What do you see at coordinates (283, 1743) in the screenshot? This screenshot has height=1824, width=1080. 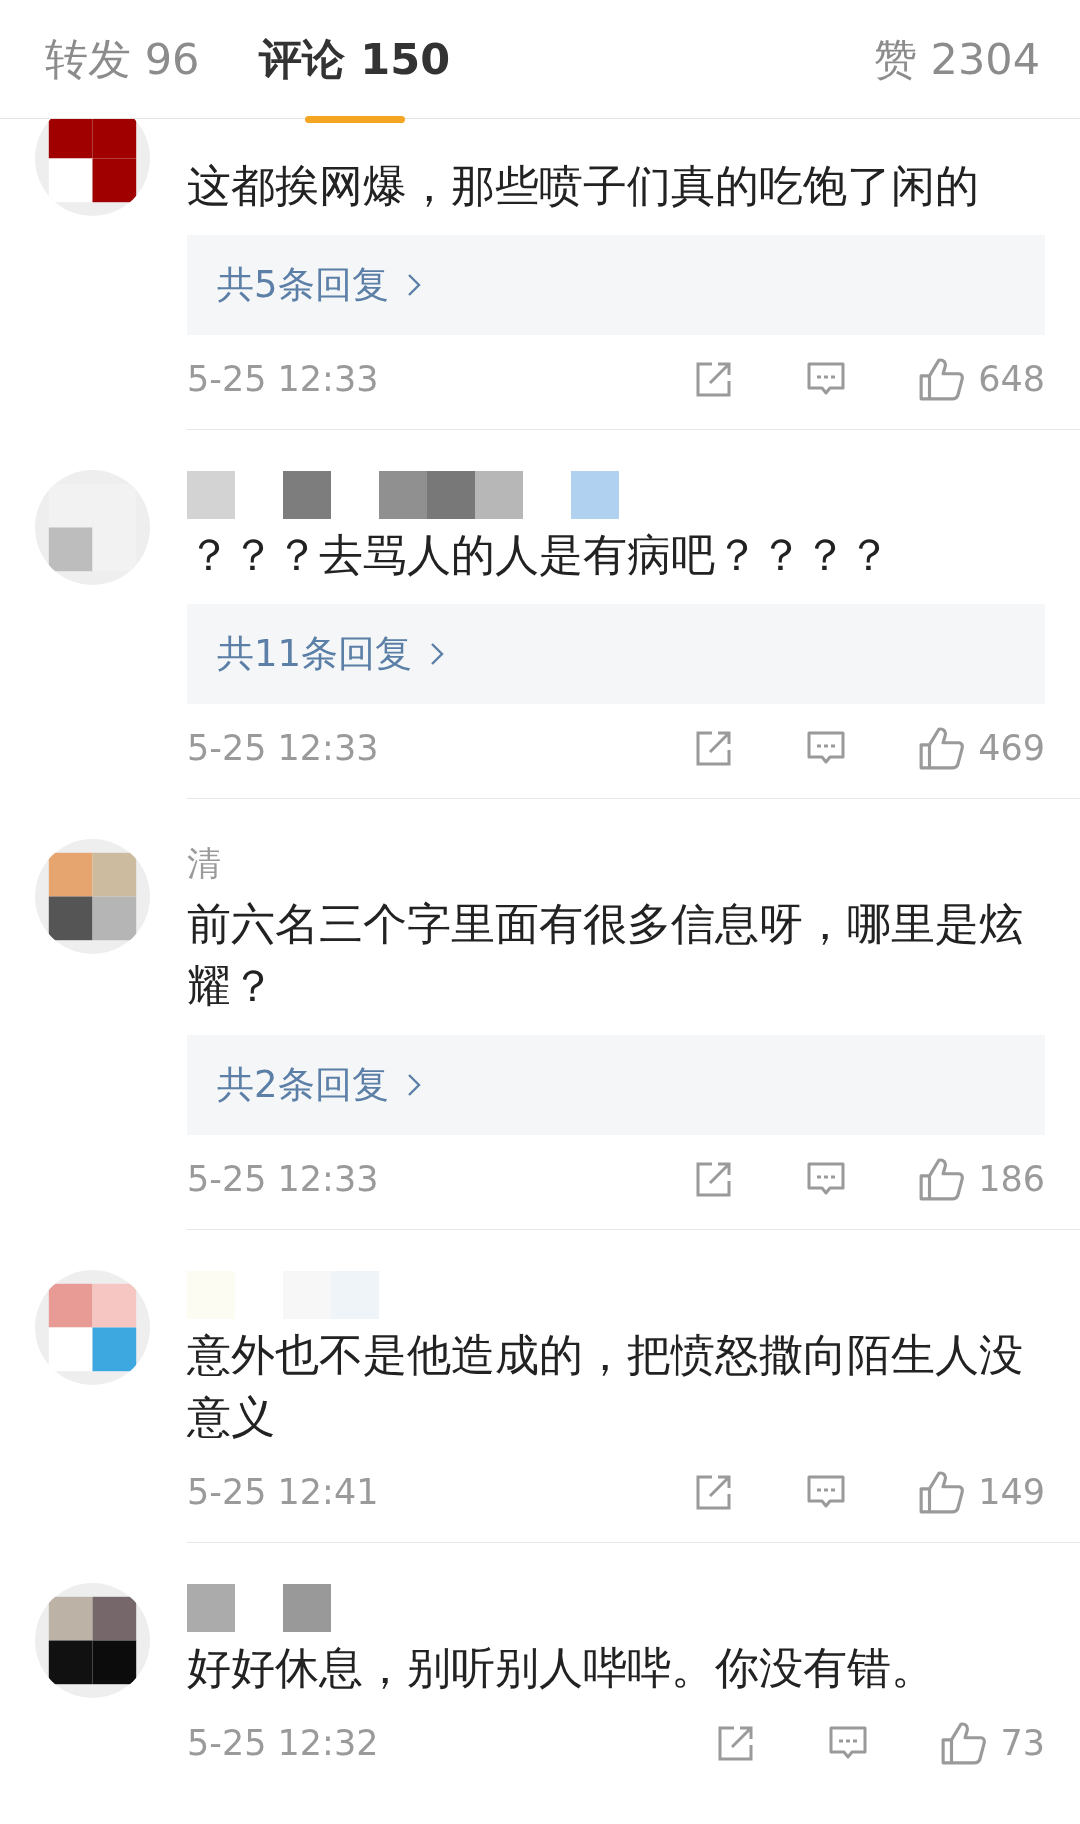 I see `timestamp: 5-25 12:32` at bounding box center [283, 1743].